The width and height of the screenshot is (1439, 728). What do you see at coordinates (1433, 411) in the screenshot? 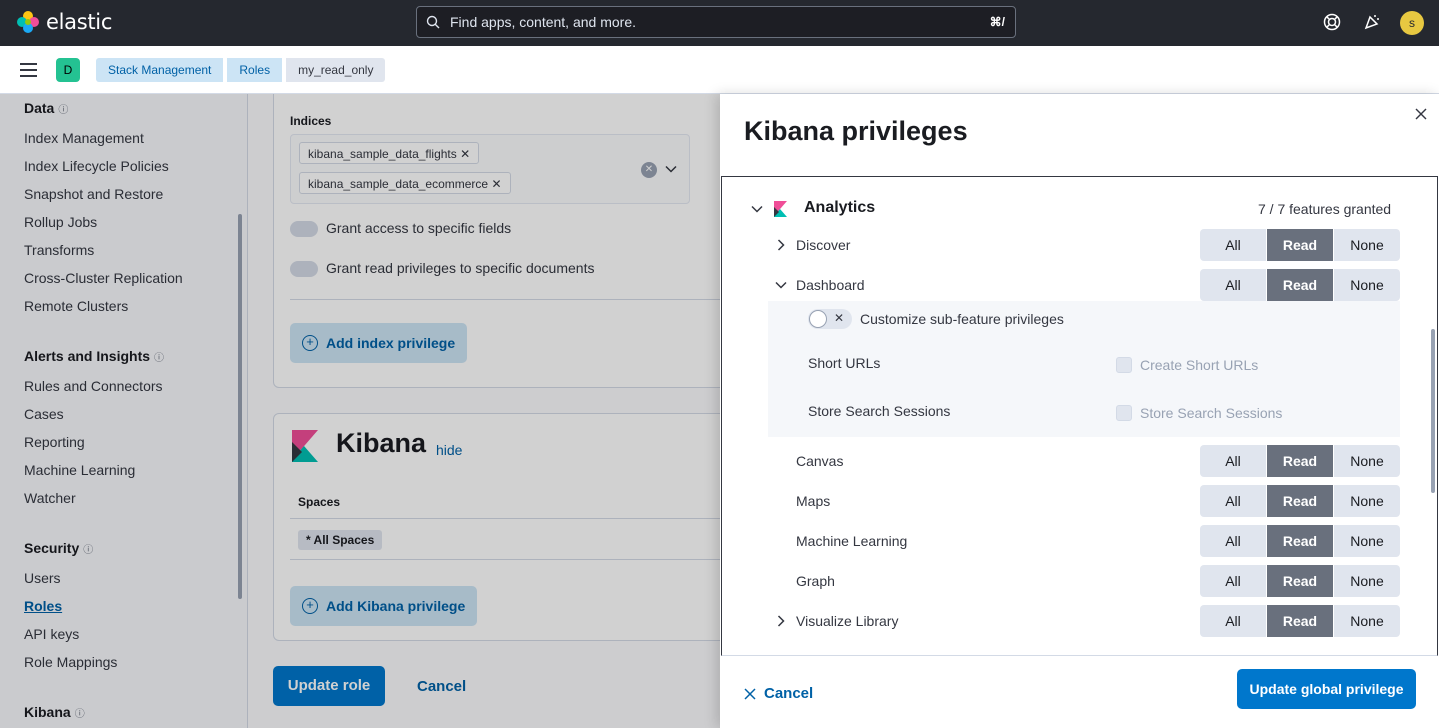
I see `flyout-scrollbar` at bounding box center [1433, 411].